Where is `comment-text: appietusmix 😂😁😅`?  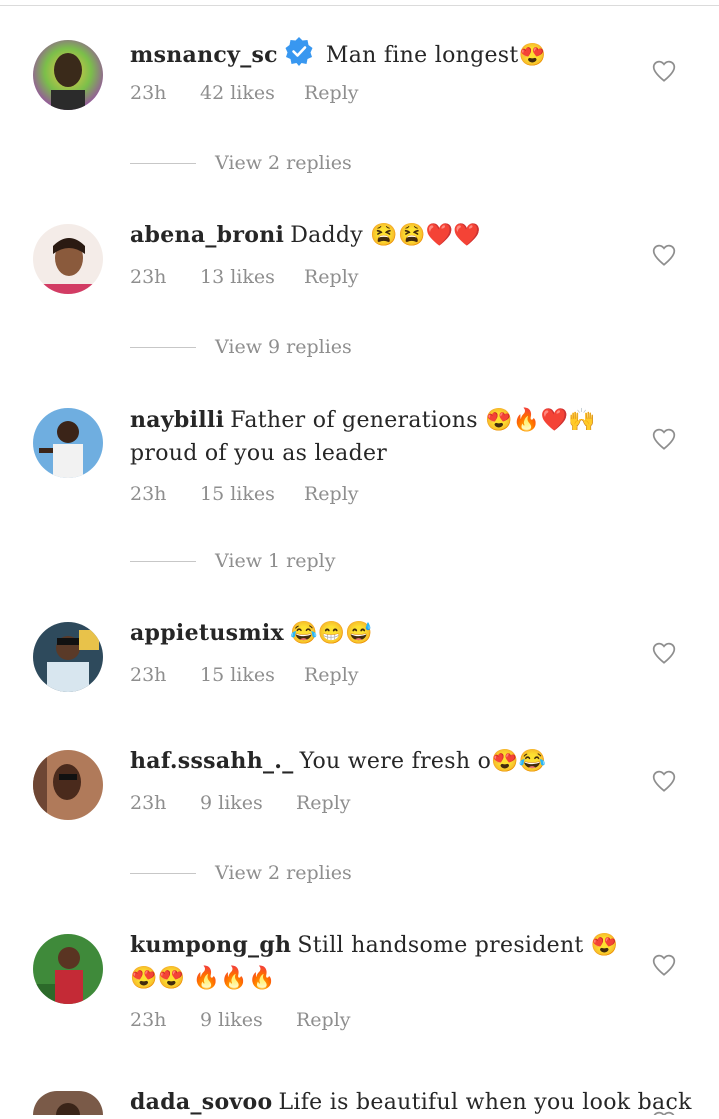
comment-text: appietusmix 😂😁😅 is located at coordinates (380, 633).